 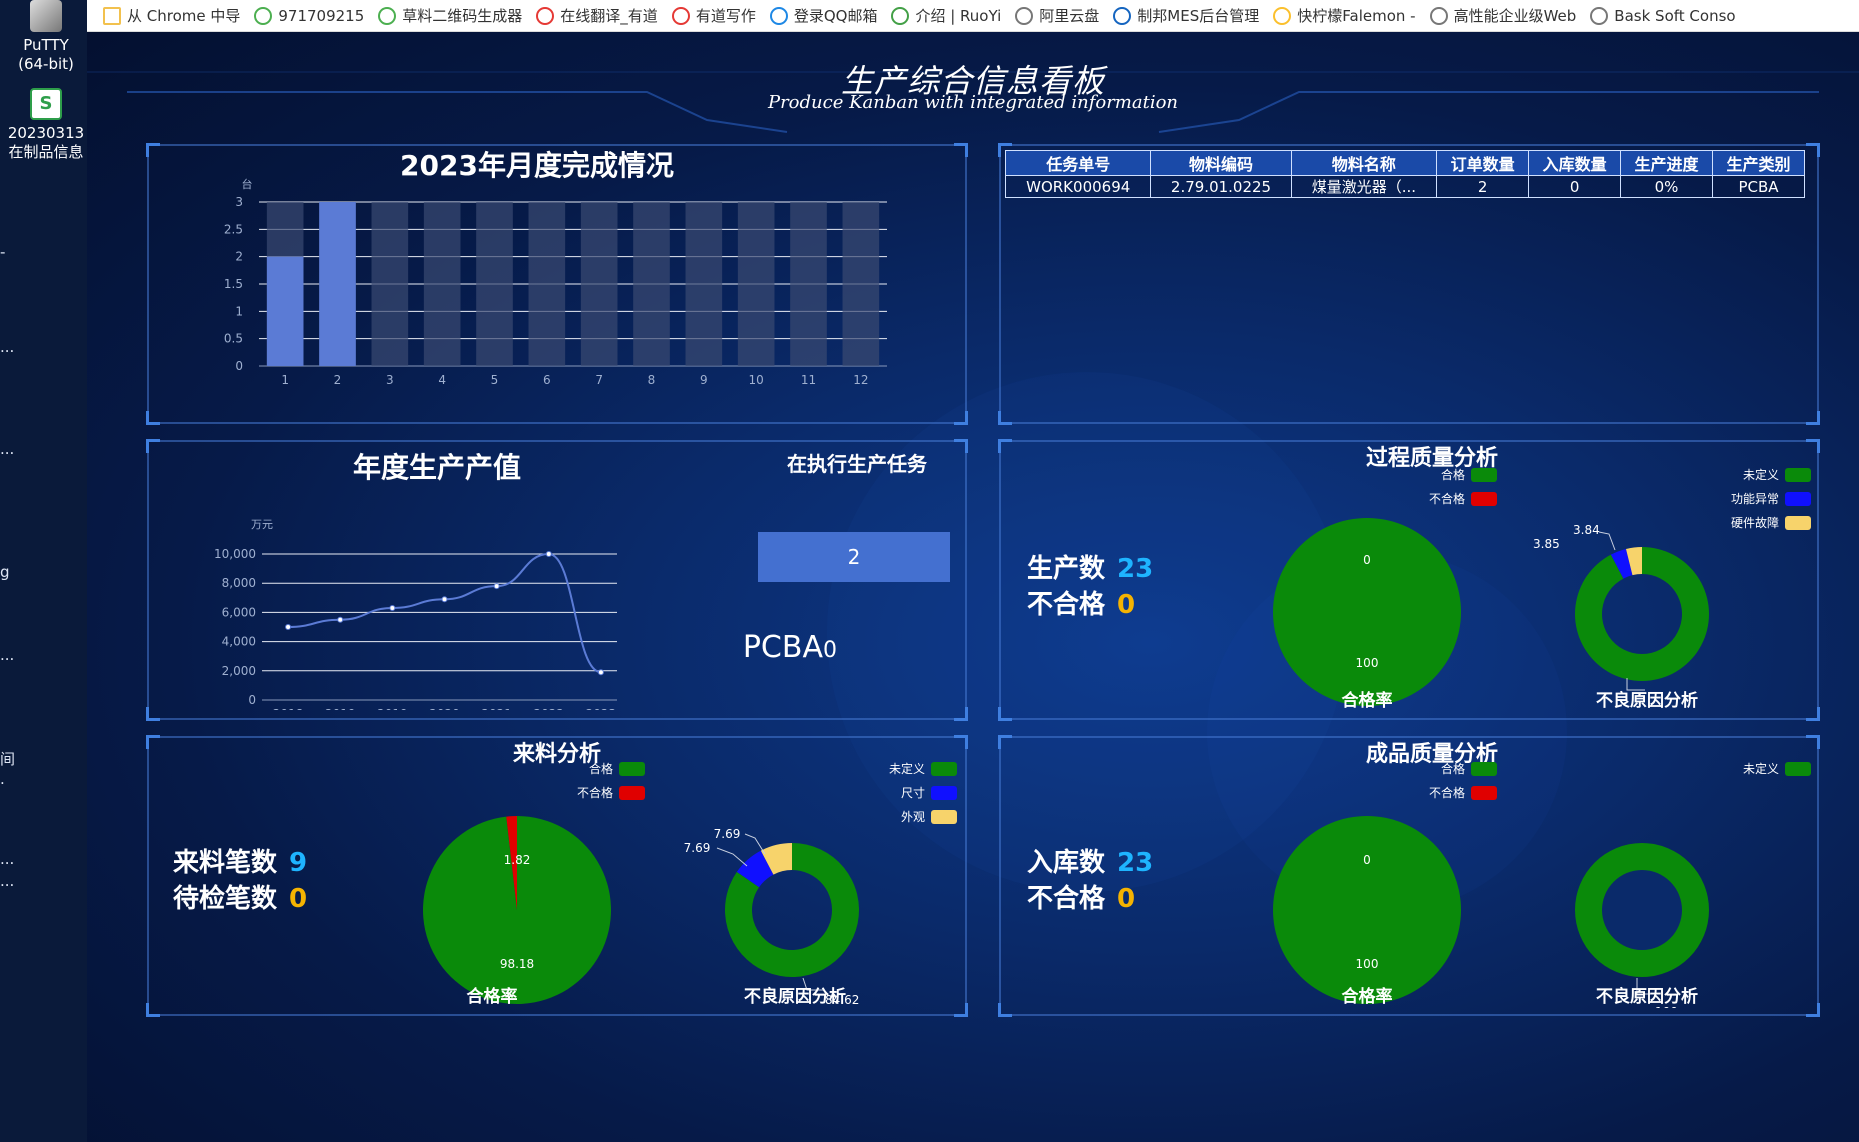 What do you see at coordinates (601, 708) in the screenshot?
I see `x-tick-label: 2023` at bounding box center [601, 708].